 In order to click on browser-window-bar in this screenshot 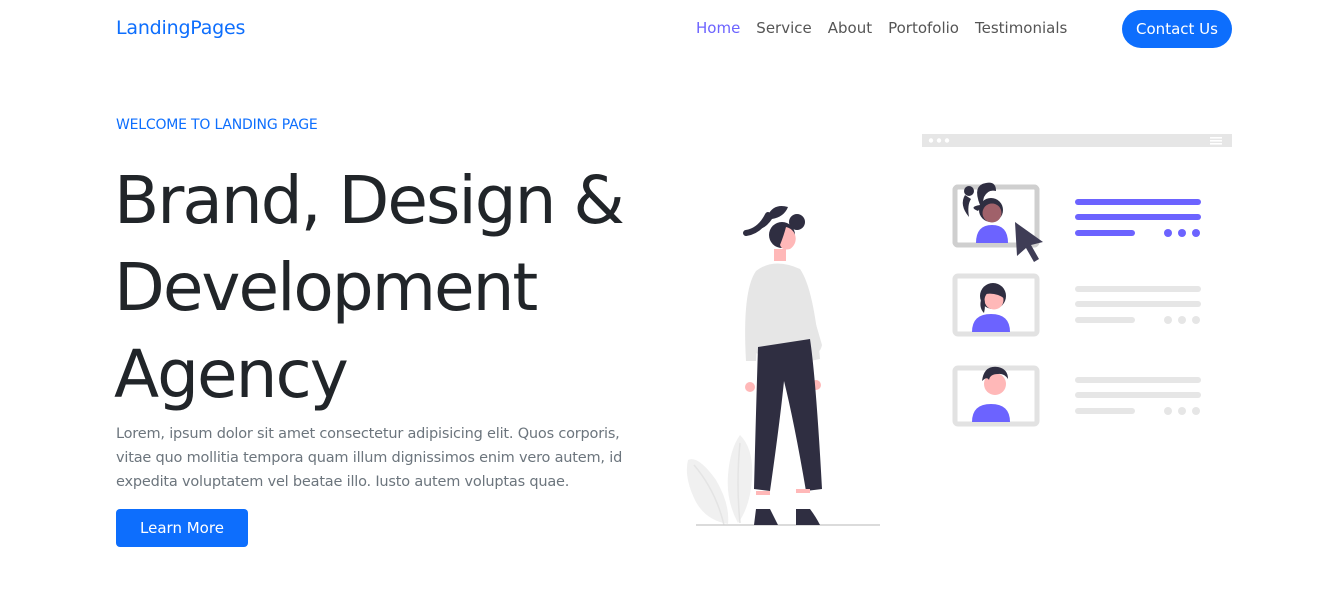, I will do `click(1077, 140)`.